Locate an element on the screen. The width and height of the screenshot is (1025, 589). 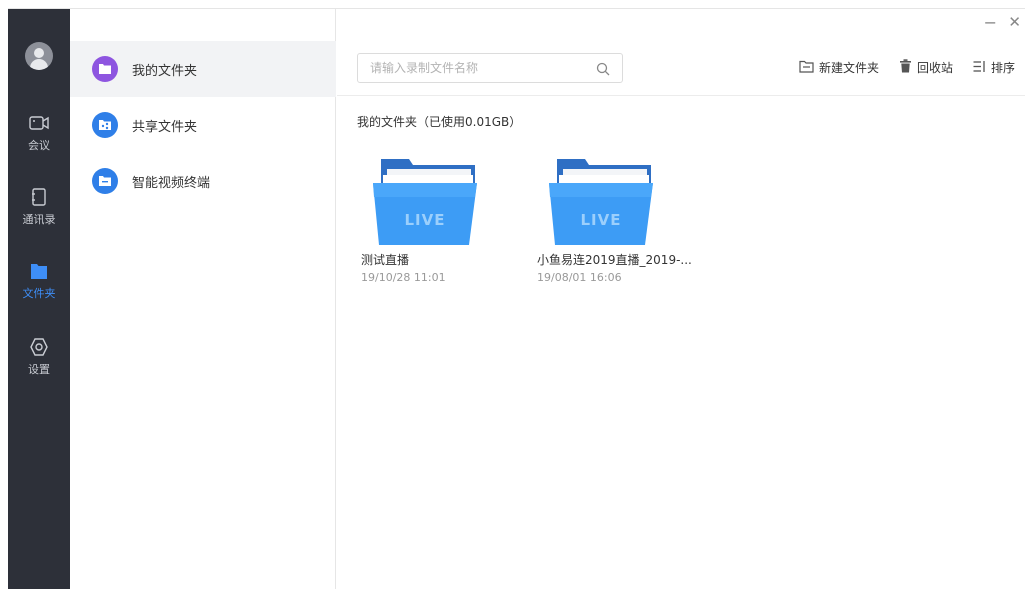
file-card: LIVE 测试直播 19/10/28 11:01 is located at coordinates (441, 220).